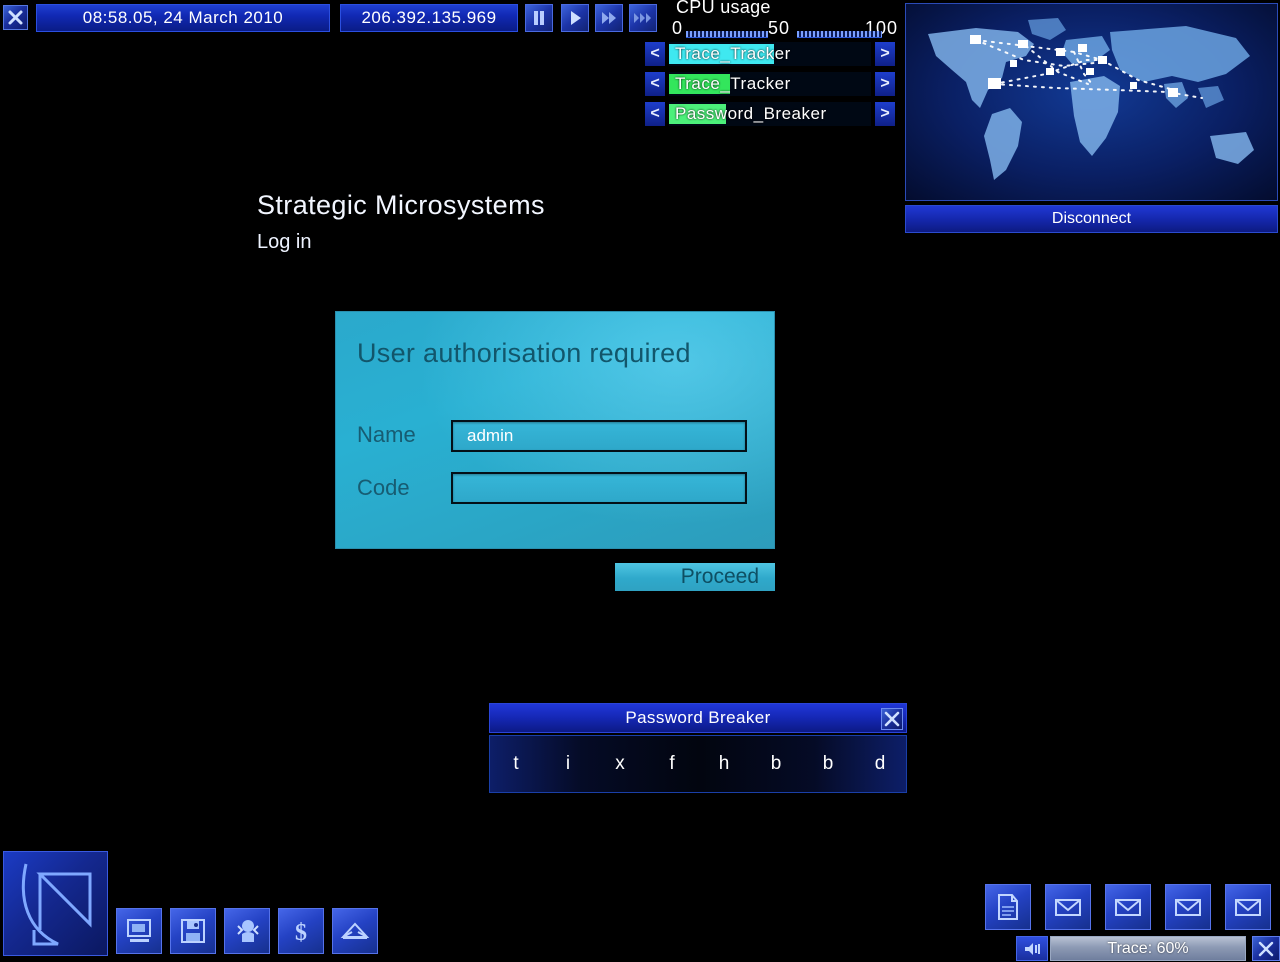 The width and height of the screenshot is (1280, 962). I want to click on password-breaker-close-button, so click(892, 719).